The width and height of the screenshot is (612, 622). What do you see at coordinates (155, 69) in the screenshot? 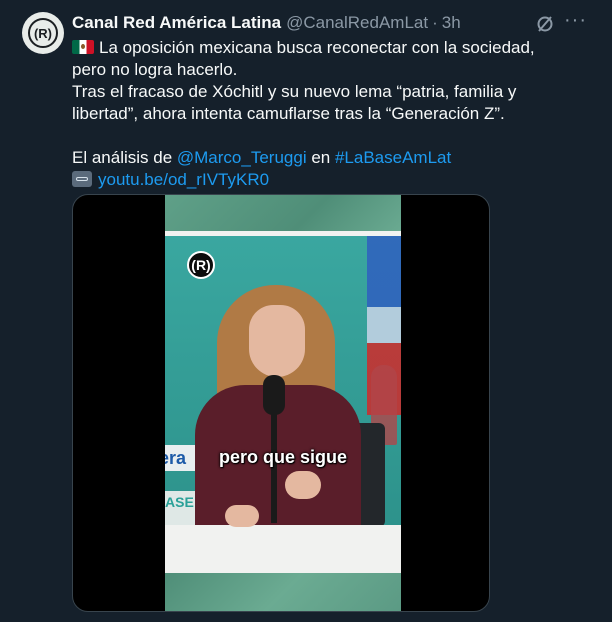
I see `tweet-line-2: pero no logra hacerlo.` at bounding box center [155, 69].